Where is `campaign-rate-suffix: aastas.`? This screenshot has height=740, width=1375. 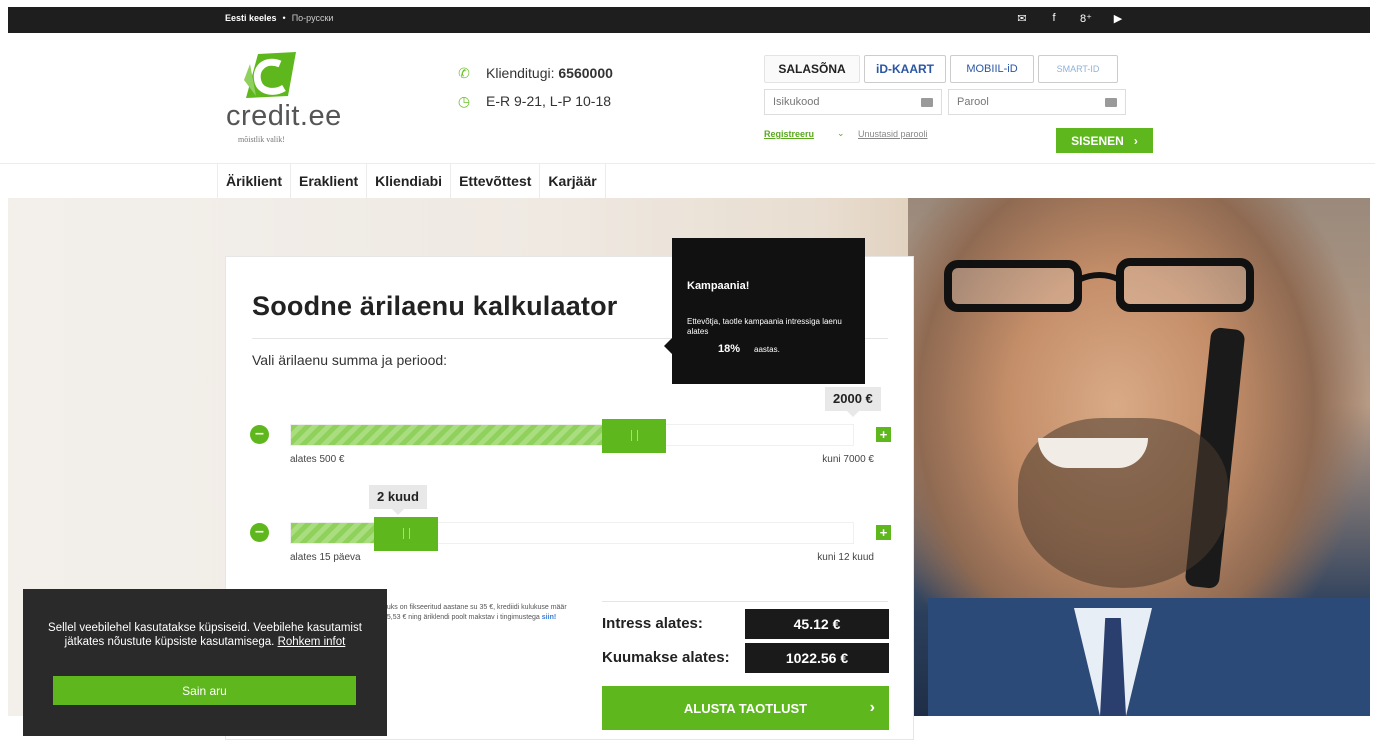
campaign-rate-suffix: aastas. is located at coordinates (767, 349).